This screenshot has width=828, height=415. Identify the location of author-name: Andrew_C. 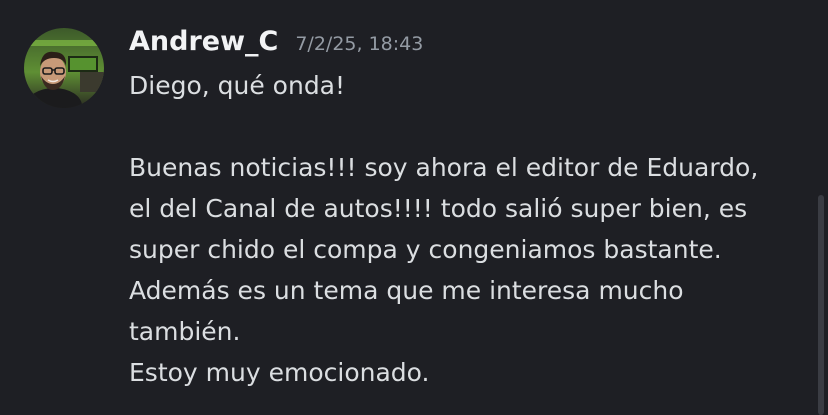
(203, 41).